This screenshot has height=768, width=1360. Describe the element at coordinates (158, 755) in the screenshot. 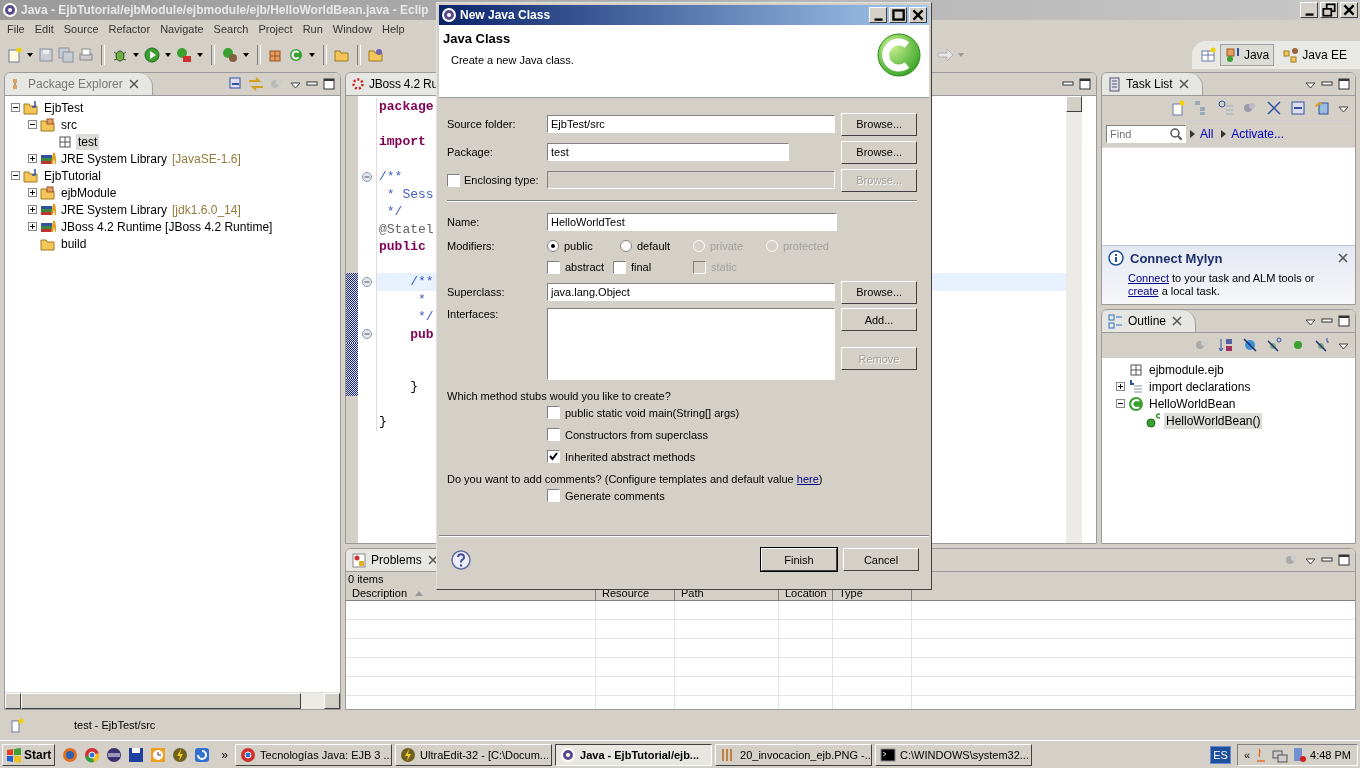

I see `clock-icon` at that location.